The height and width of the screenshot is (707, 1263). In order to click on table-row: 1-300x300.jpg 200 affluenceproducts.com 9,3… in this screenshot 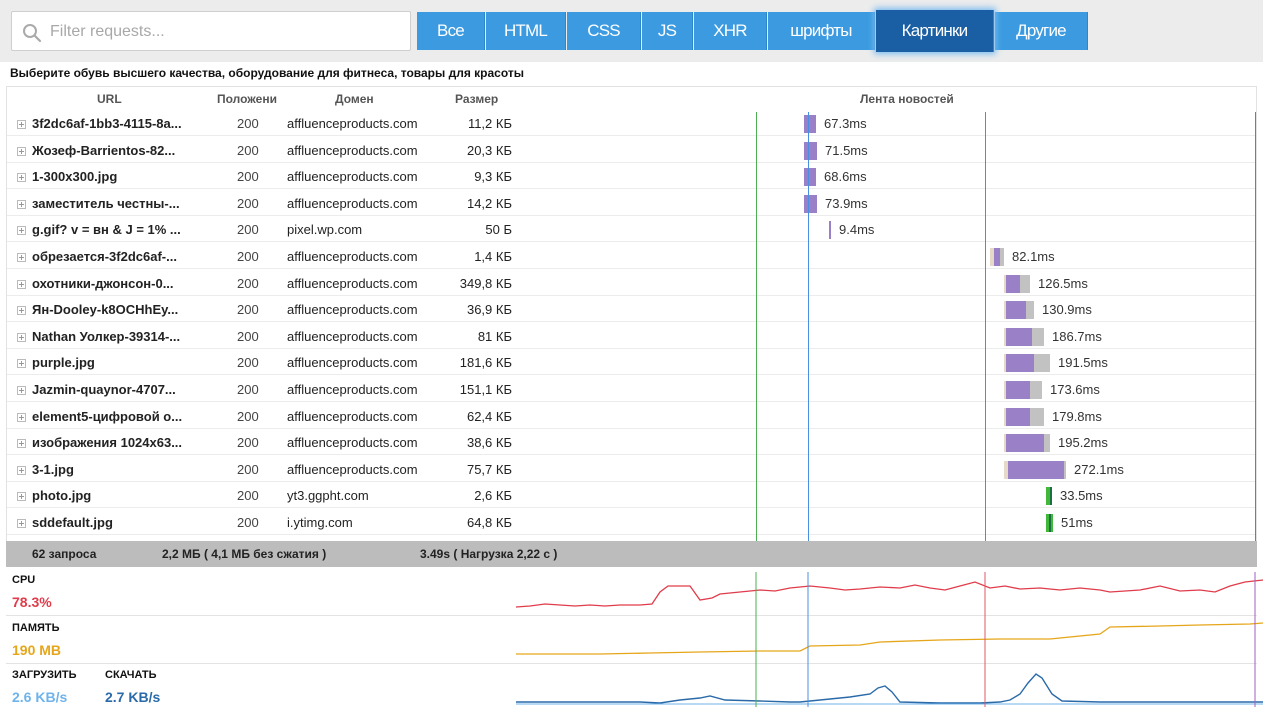, I will do `click(631, 177)`.